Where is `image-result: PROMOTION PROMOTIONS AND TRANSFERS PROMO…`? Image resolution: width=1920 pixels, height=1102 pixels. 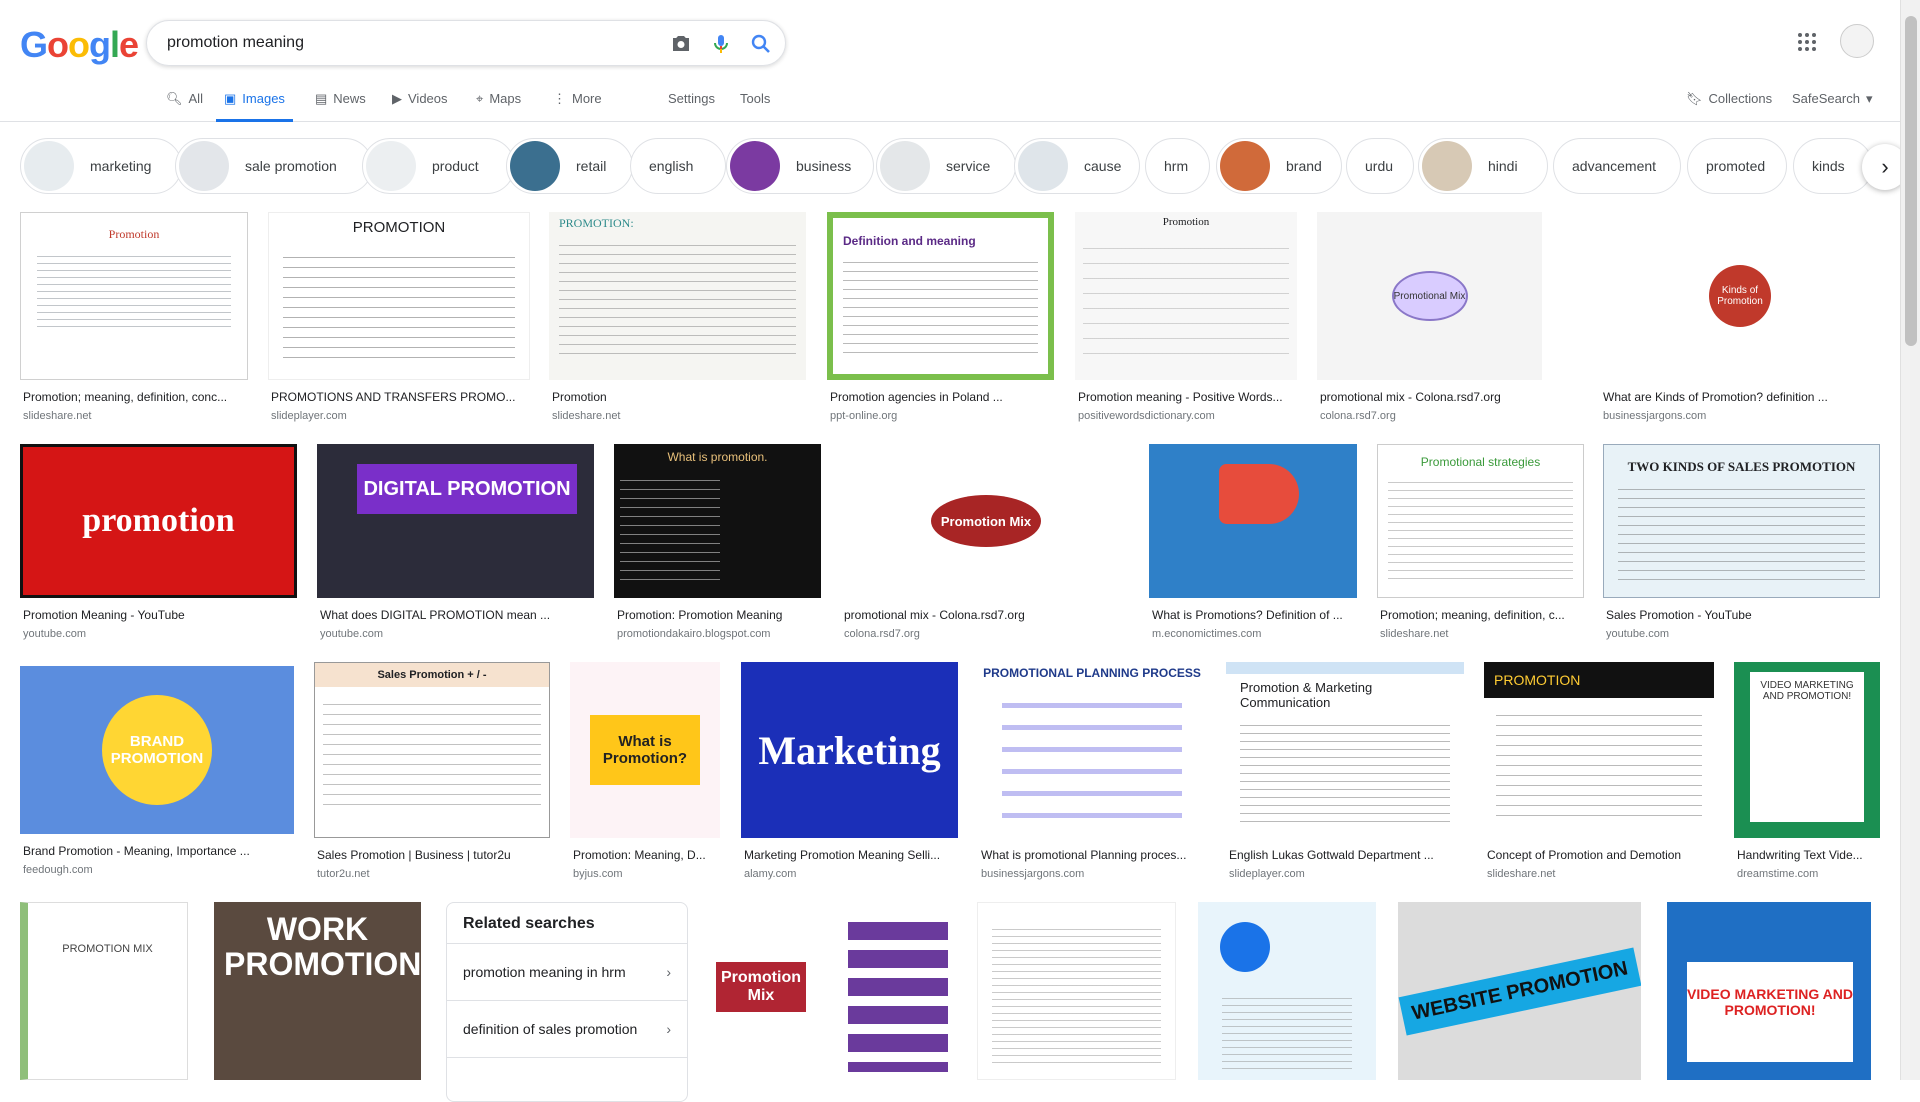 image-result: PROMOTION PROMOTIONS AND TRANSFERS PROMO… is located at coordinates (399, 317).